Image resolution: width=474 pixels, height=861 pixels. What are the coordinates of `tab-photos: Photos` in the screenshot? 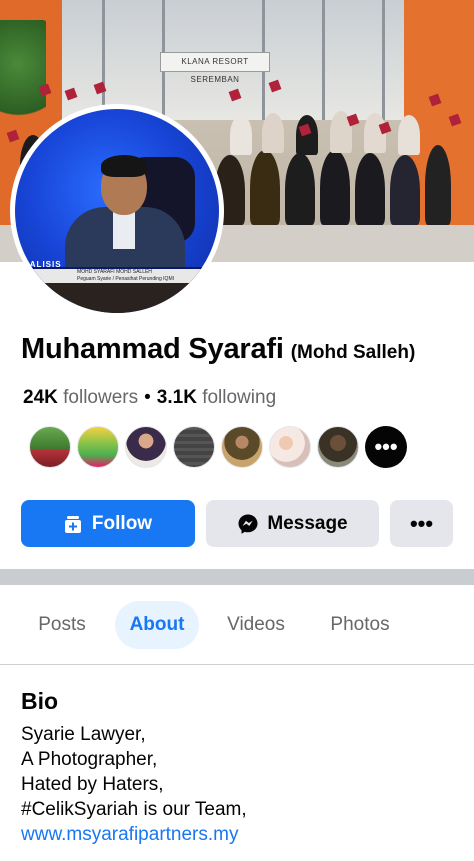 It's located at (360, 625).